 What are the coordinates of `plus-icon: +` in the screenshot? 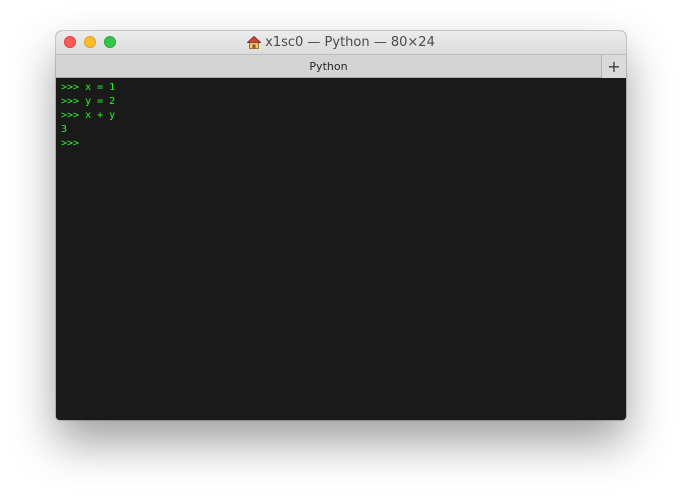 It's located at (614, 66).